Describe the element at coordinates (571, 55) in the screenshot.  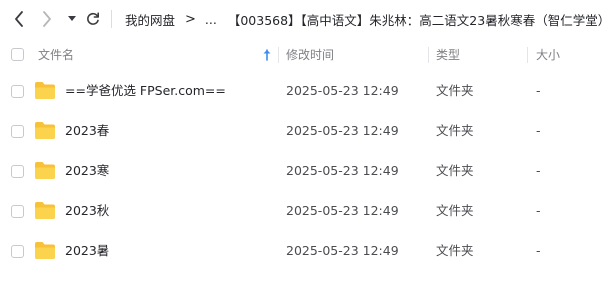
I see `column-header-size: 大小` at that location.